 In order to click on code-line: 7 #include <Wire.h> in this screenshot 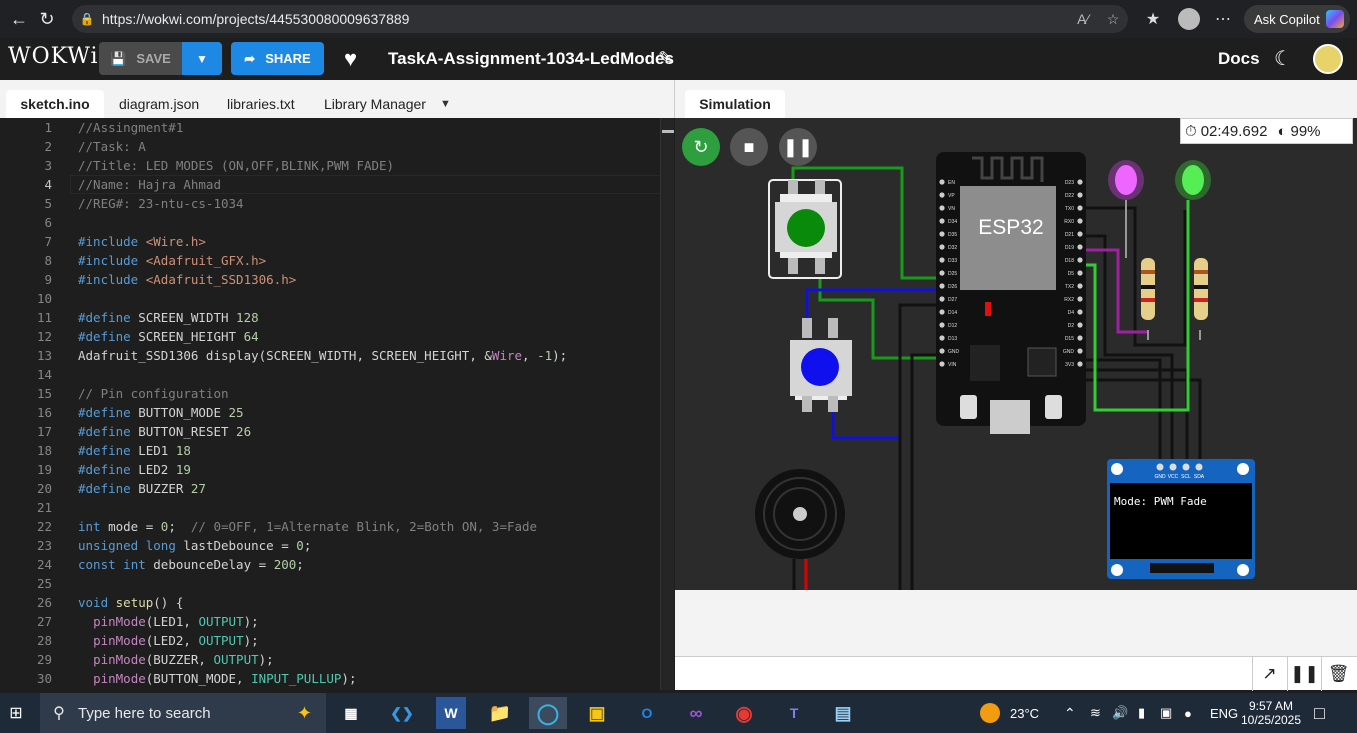, I will do `click(337, 241)`.